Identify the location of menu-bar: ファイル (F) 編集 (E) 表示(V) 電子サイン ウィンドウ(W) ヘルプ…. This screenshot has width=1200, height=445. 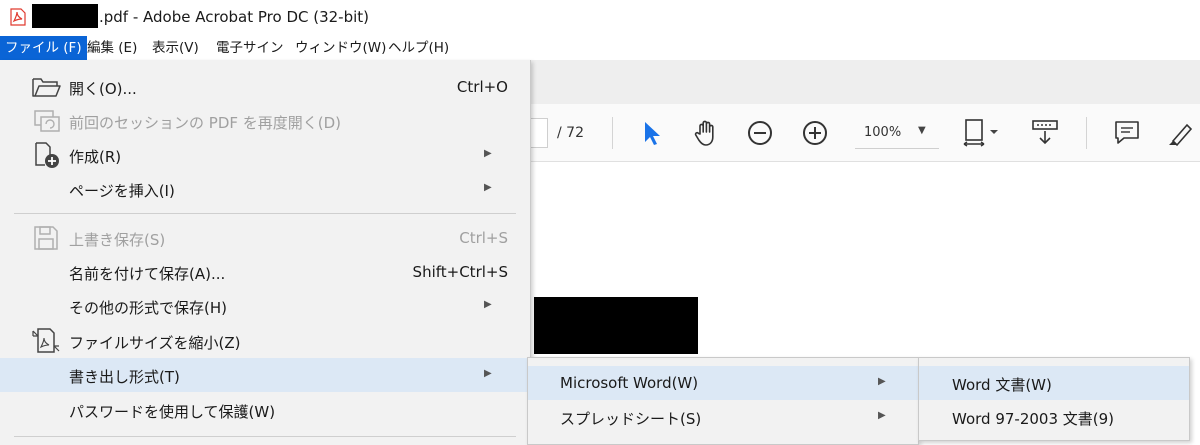
(600, 48).